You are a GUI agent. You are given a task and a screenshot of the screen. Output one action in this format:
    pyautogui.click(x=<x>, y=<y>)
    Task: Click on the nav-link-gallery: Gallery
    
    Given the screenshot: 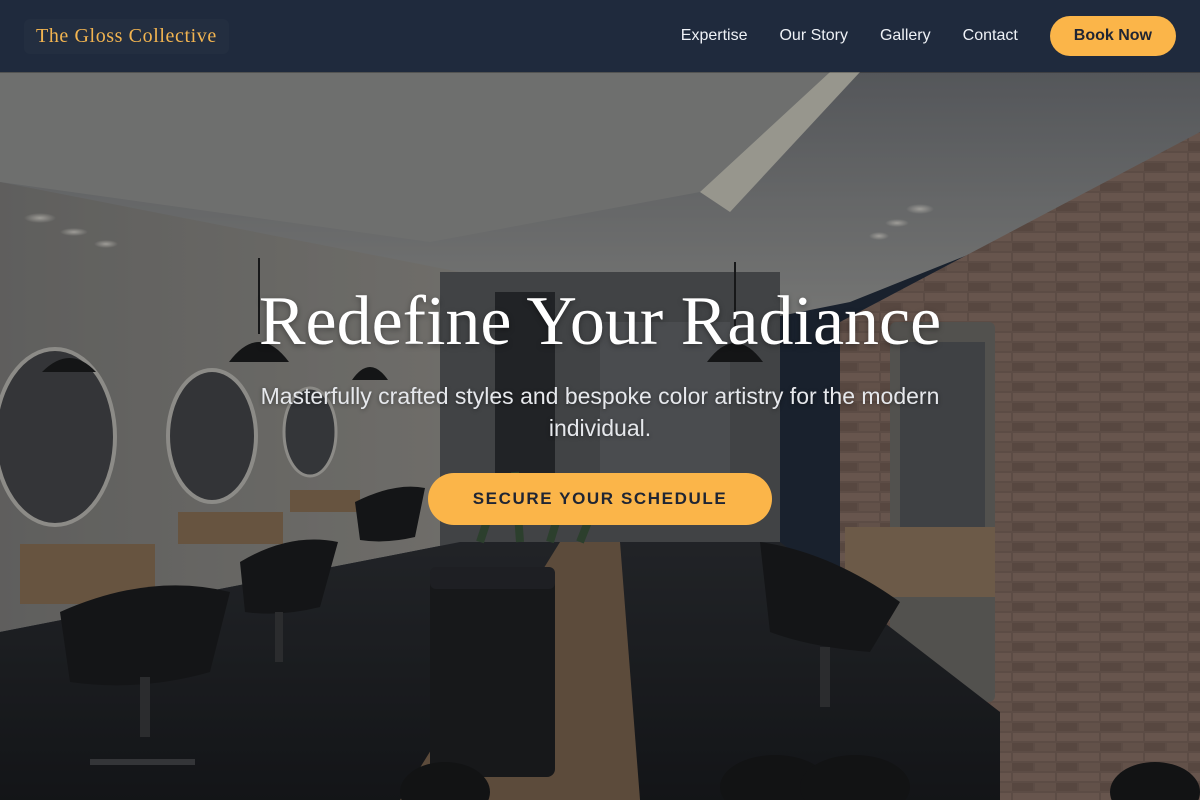 What is the action you would take?
    pyautogui.click(x=905, y=36)
    